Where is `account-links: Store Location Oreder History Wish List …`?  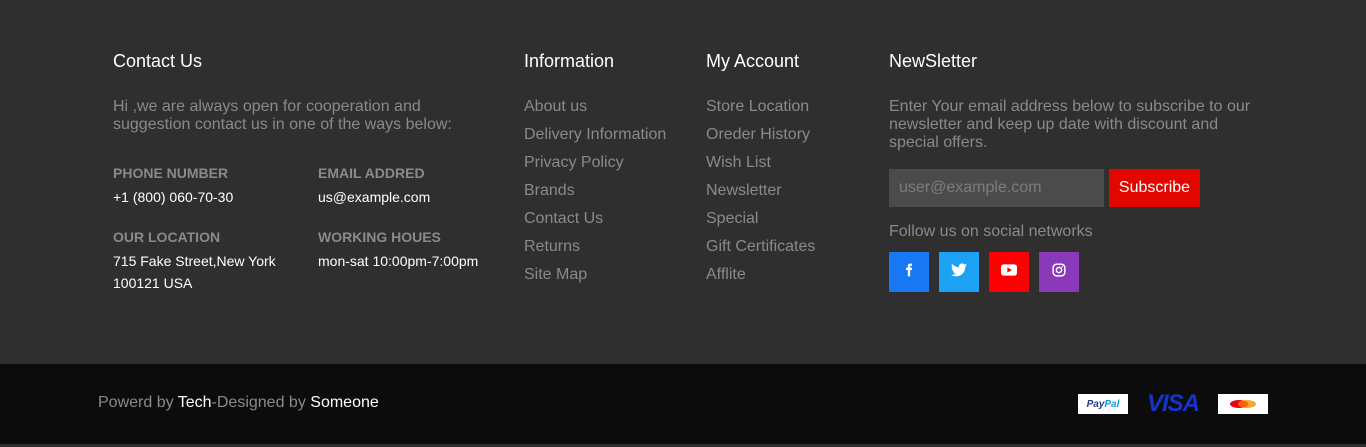 account-links: Store Location Oreder History Wish List … is located at coordinates (781, 191).